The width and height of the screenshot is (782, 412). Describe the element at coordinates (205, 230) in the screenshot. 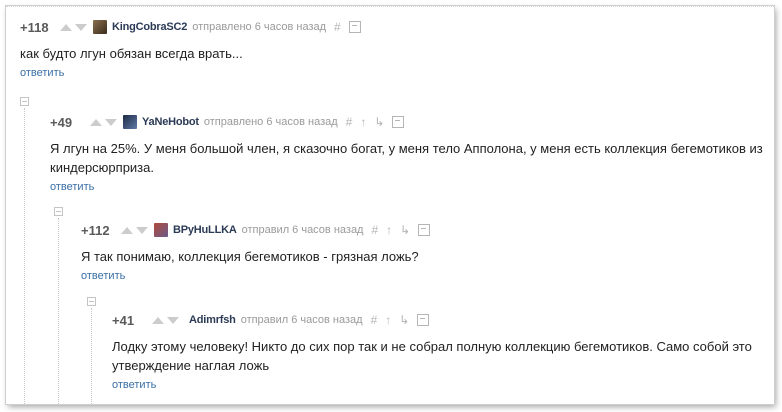

I see `comment-author: BPyHuLLKA` at that location.